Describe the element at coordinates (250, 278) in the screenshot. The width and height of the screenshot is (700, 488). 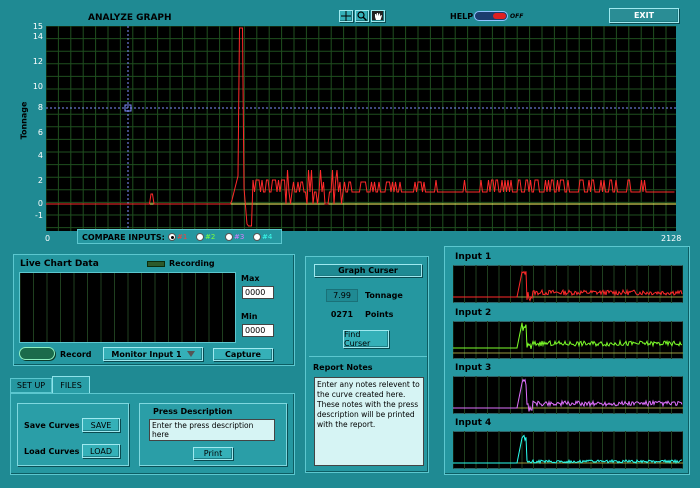
I see `max-label: Max` at that location.